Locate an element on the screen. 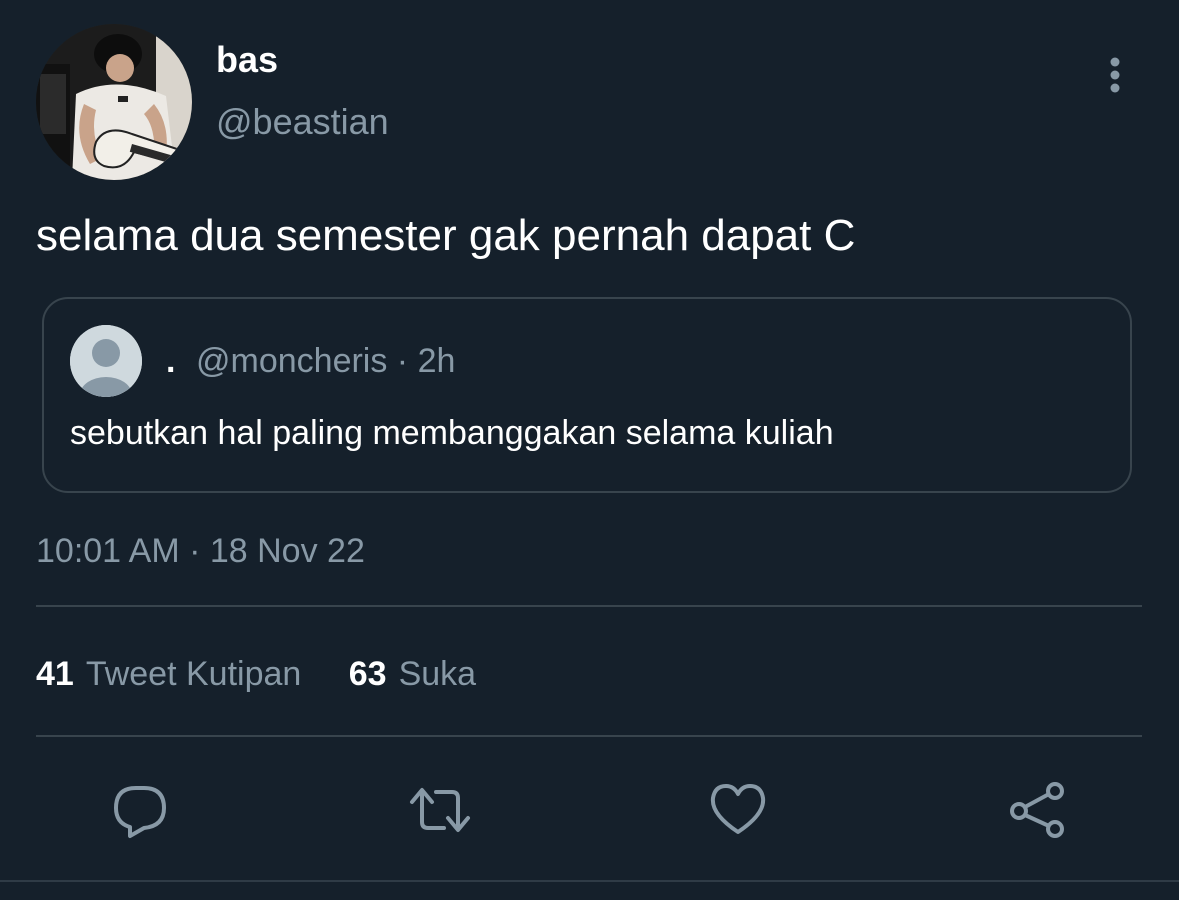  comment-icon is located at coordinates (140, 812).